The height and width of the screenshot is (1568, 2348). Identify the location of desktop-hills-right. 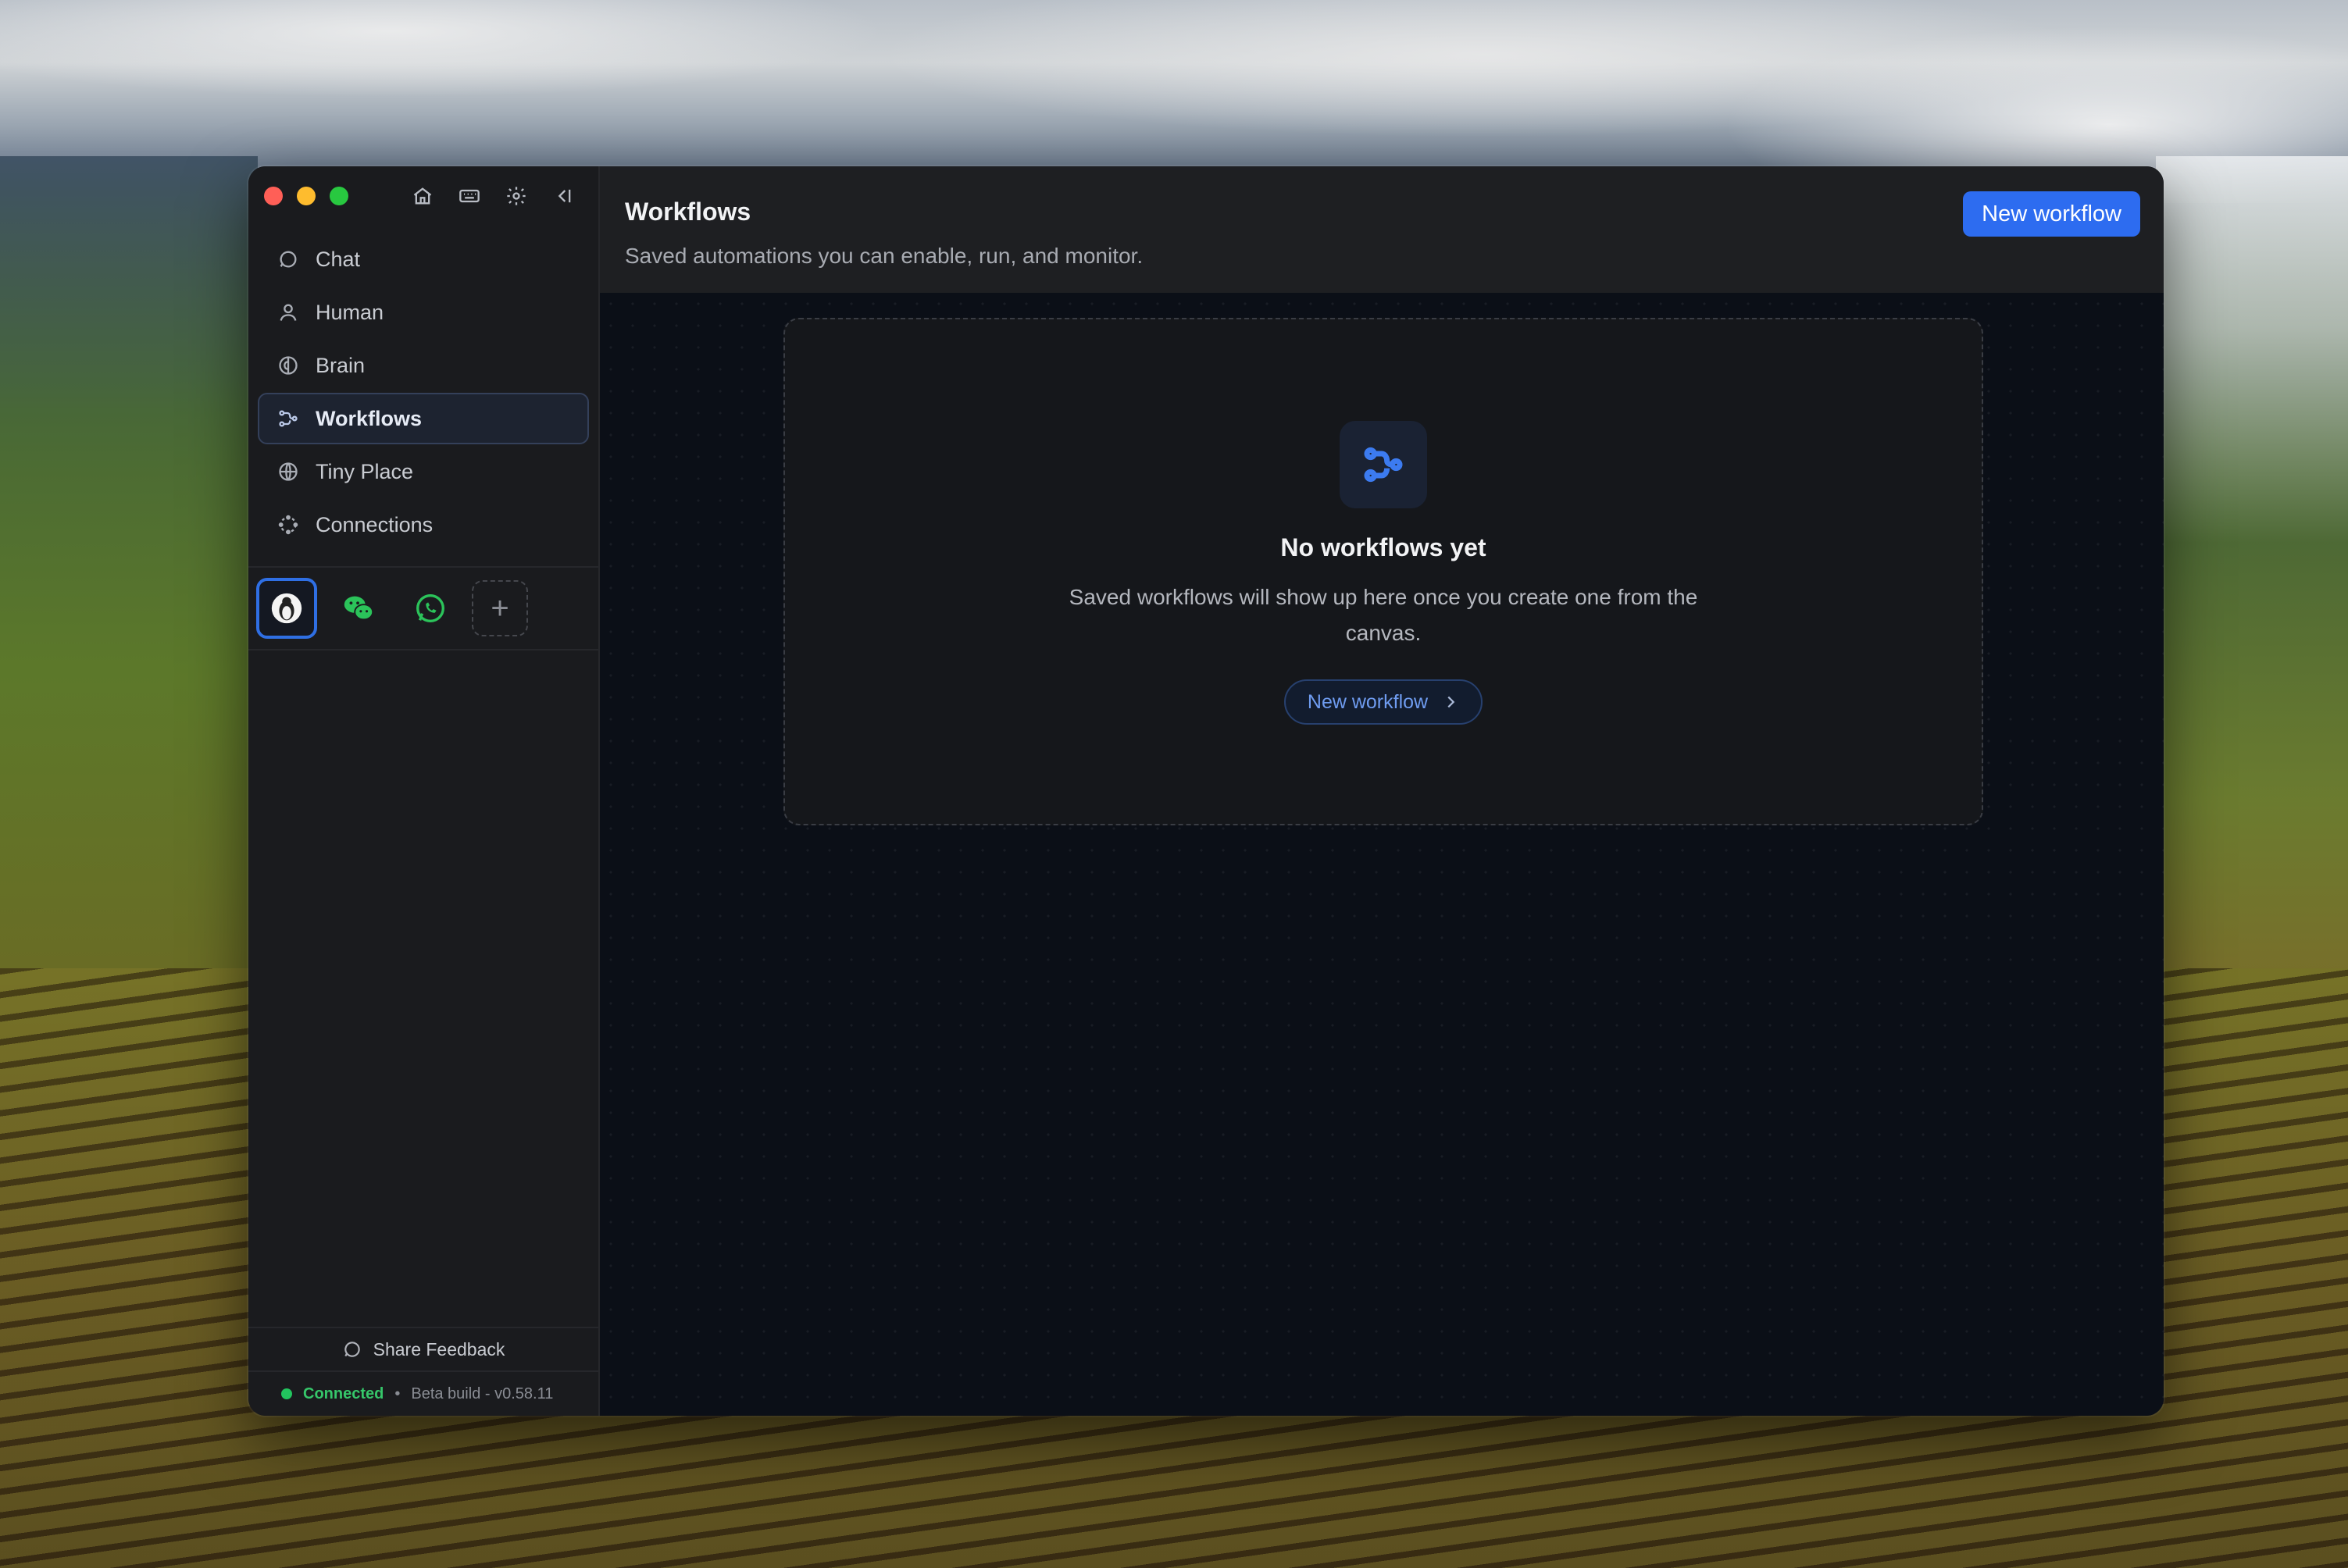
(2252, 585).